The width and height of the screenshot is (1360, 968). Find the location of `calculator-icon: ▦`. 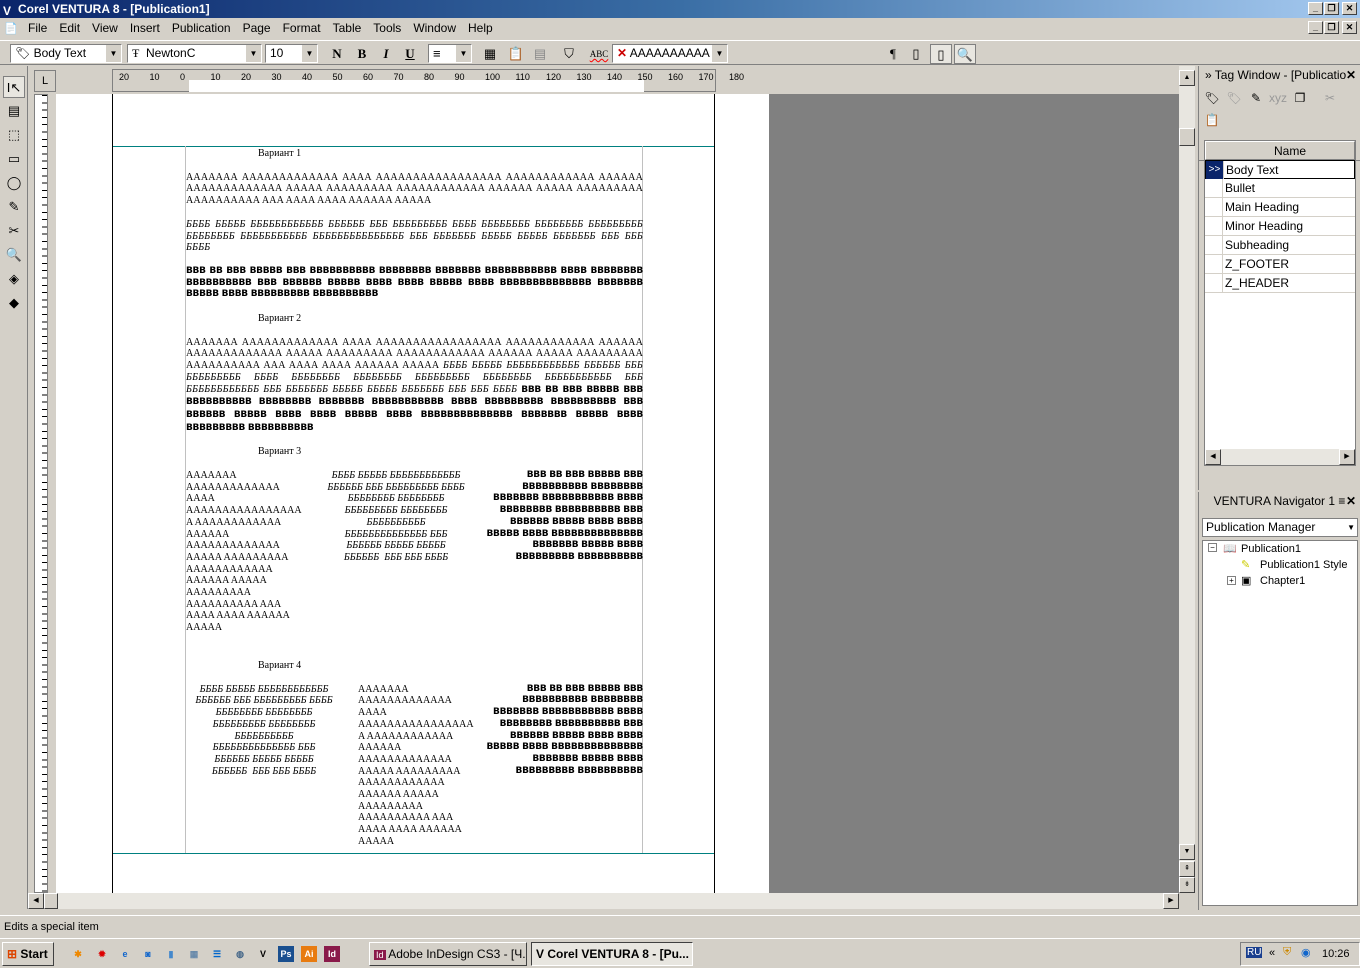

calculator-icon: ▦ is located at coordinates (194, 954).